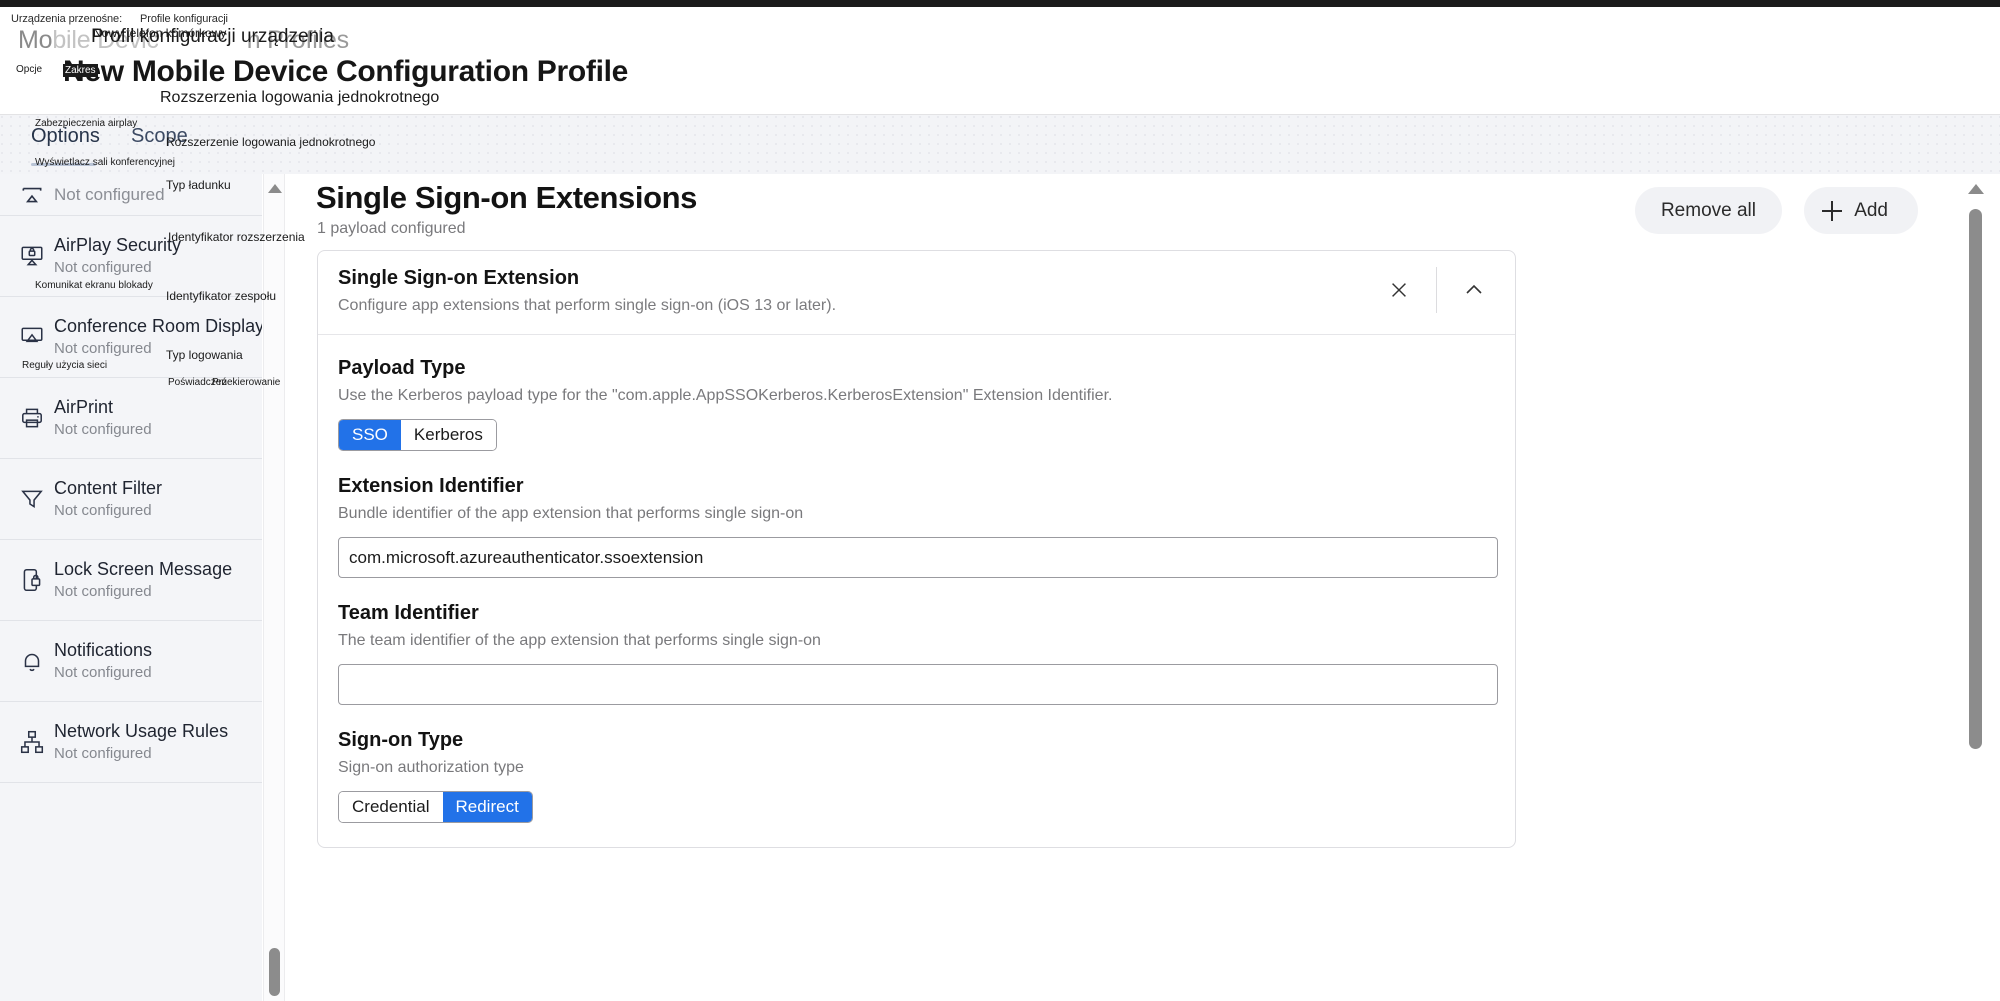  Describe the element at coordinates (103, 348) in the screenshot. I see `sidebar-item-conference-room-display-subtitle: Not configured` at that location.